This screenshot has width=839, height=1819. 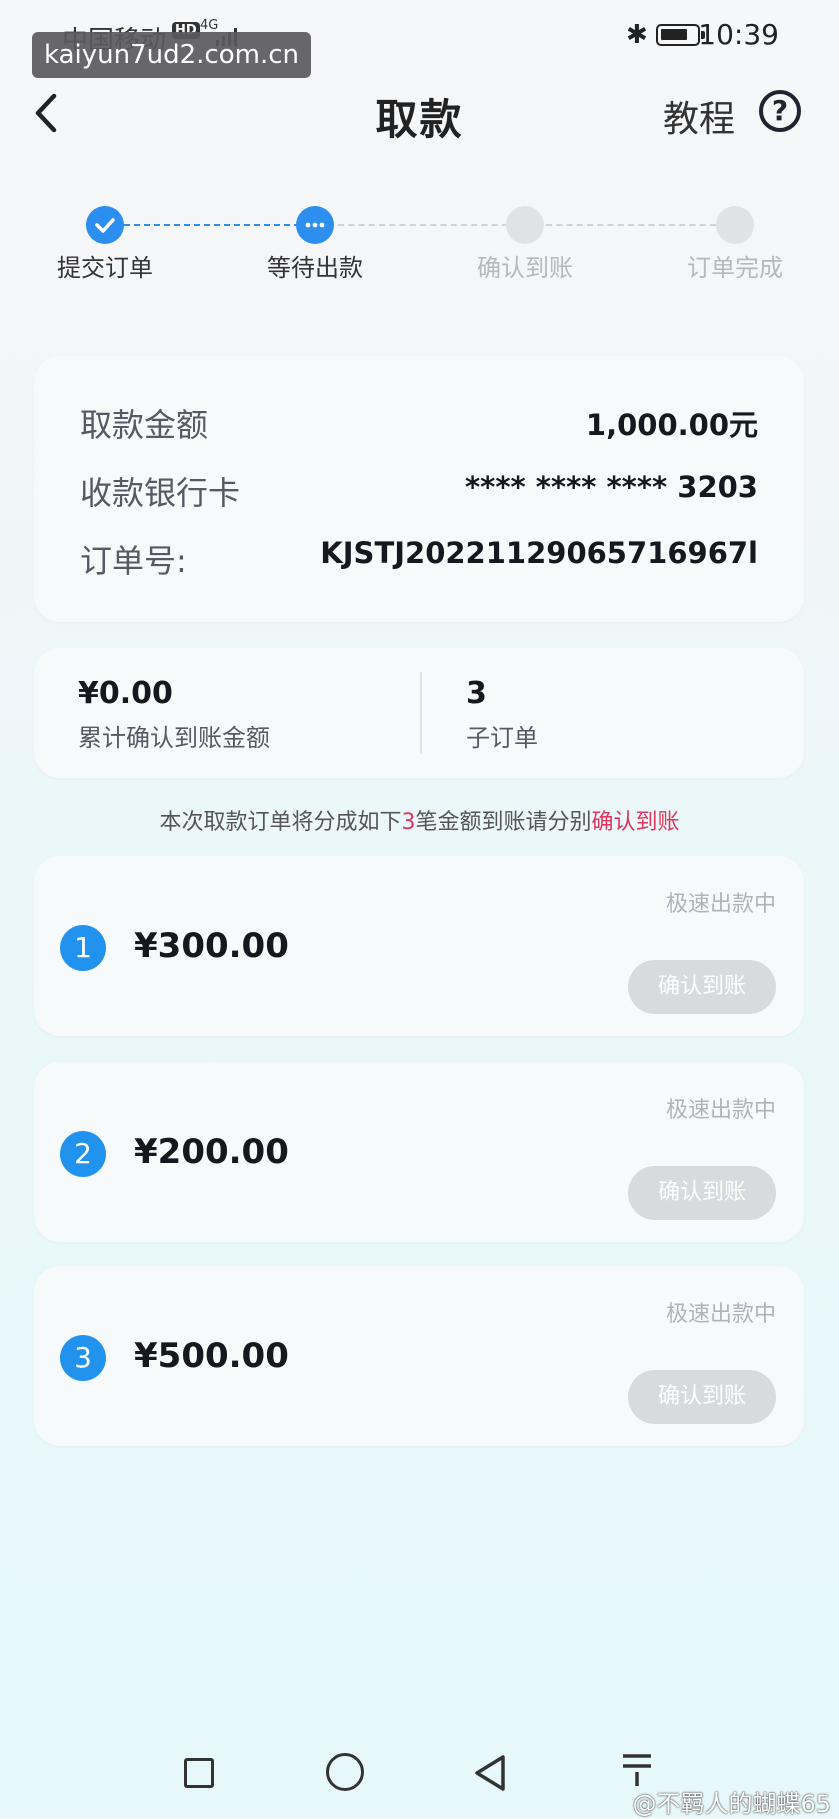 I want to click on battery-icon, so click(x=680, y=35).